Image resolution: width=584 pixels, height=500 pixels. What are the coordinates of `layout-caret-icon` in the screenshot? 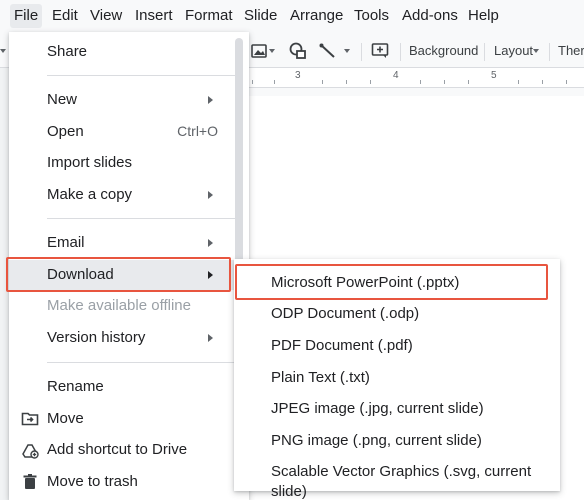 It's located at (537, 57).